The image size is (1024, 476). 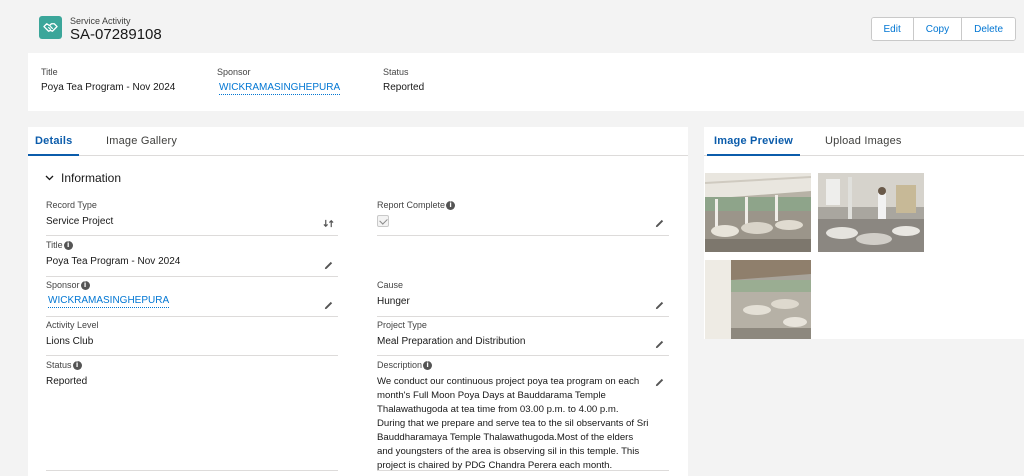 I want to click on field-label-text: Title, so click(x=54, y=245).